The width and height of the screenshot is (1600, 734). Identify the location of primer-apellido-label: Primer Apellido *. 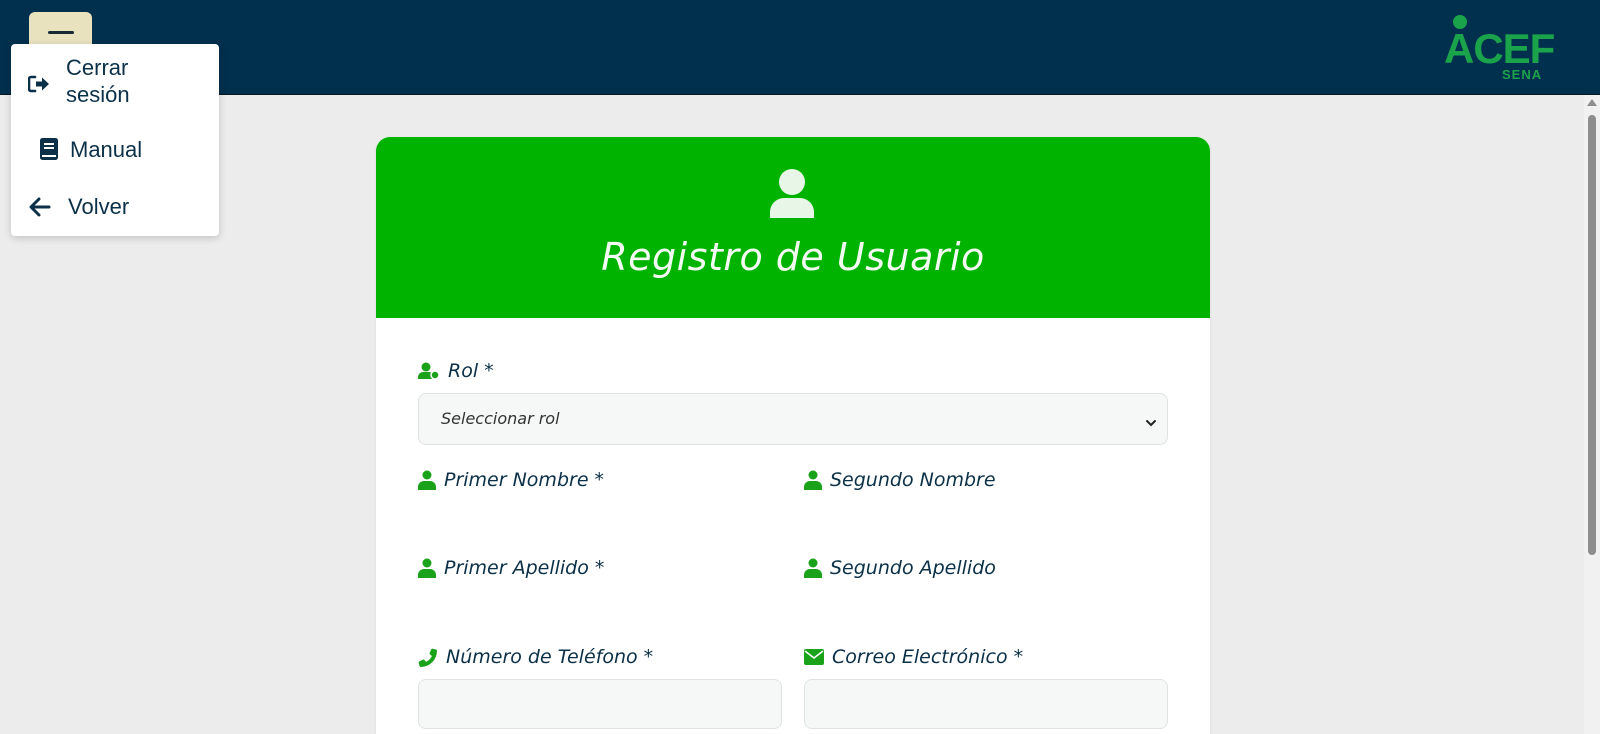
(511, 568).